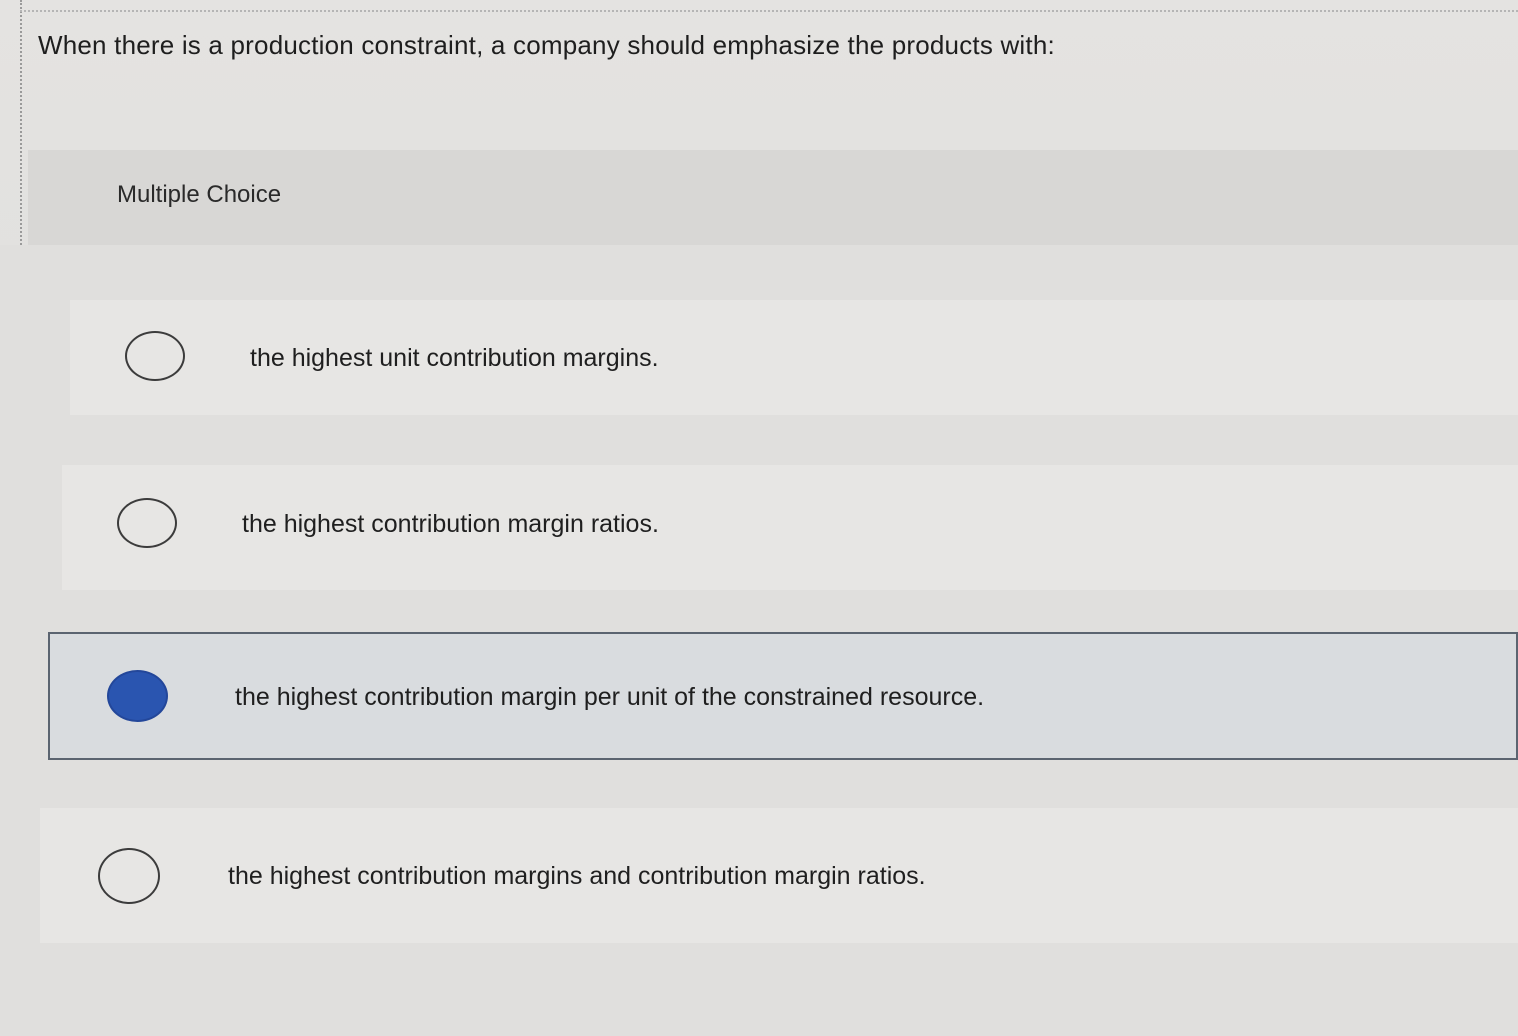 This screenshot has width=1518, height=1036. Describe the element at coordinates (450, 524) in the screenshot. I see `option-label-2: the highest contribution margin ratios.` at that location.